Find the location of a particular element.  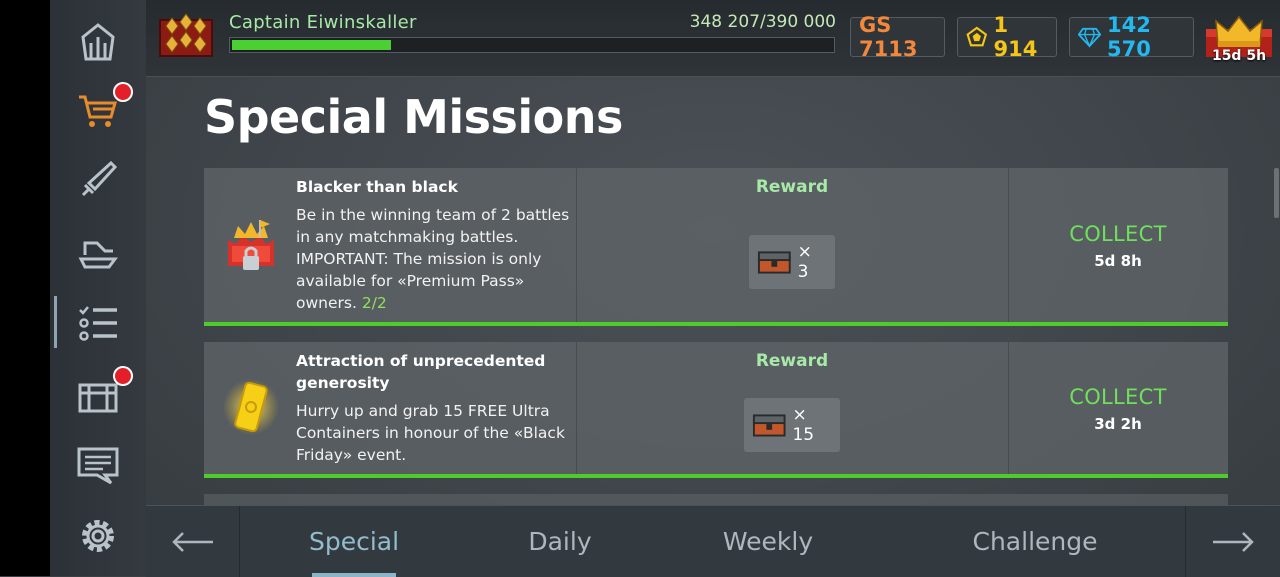

sidebar-item-settings is located at coordinates (98, 536).